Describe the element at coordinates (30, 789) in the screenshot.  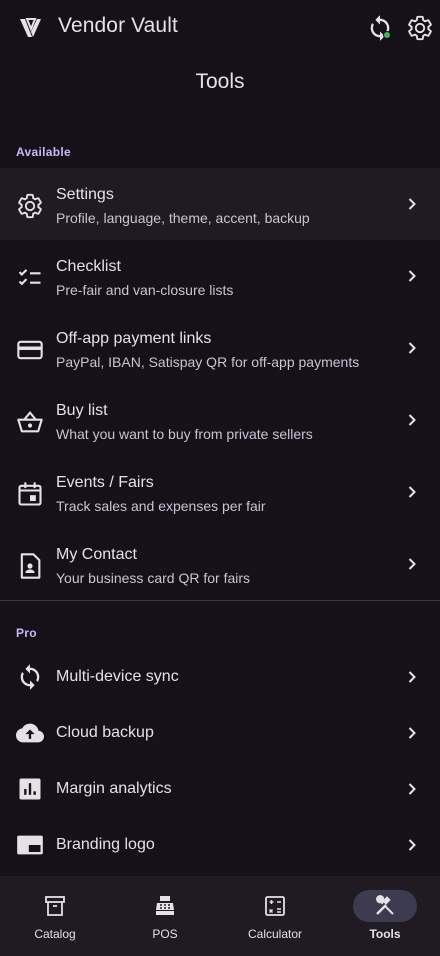
I see `analytics-icon` at that location.